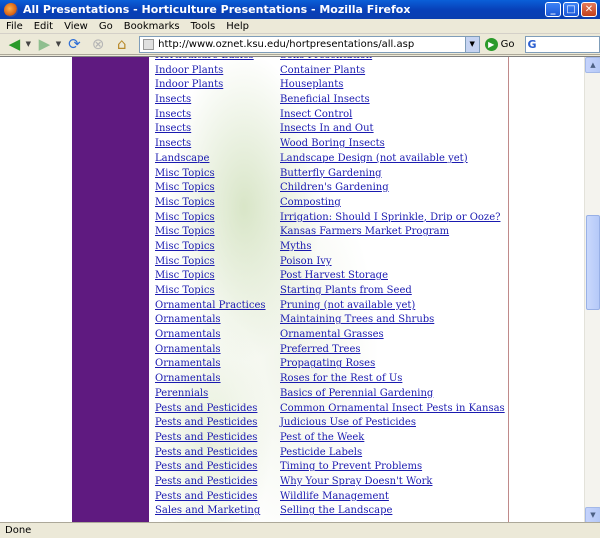 Image resolution: width=600 pixels, height=538 pixels. What do you see at coordinates (152, 26) in the screenshot?
I see `menu-bookmarks: Bookmarks` at bounding box center [152, 26].